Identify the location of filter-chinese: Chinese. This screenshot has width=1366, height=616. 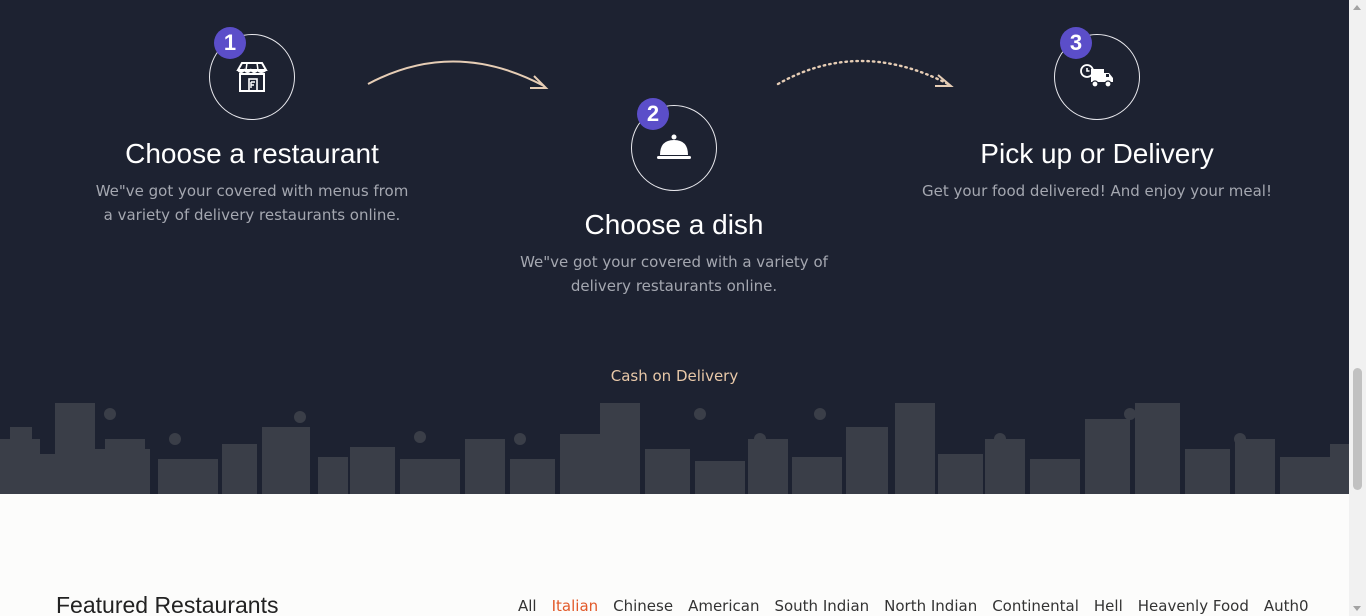
(643, 606).